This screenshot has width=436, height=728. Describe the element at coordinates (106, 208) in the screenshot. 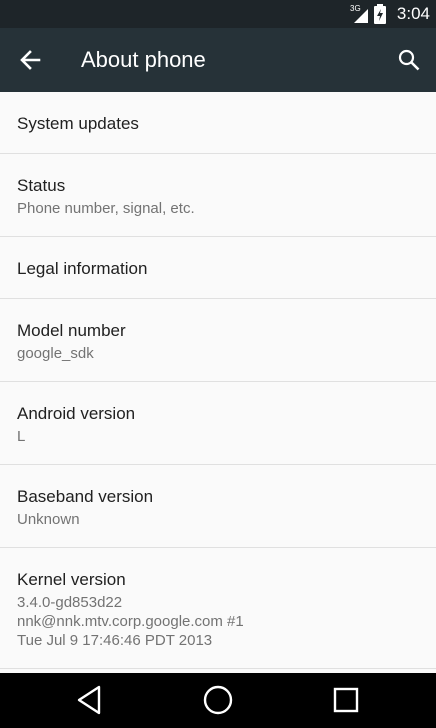

I see `item-summary: Phone number, signal, etc.` at that location.